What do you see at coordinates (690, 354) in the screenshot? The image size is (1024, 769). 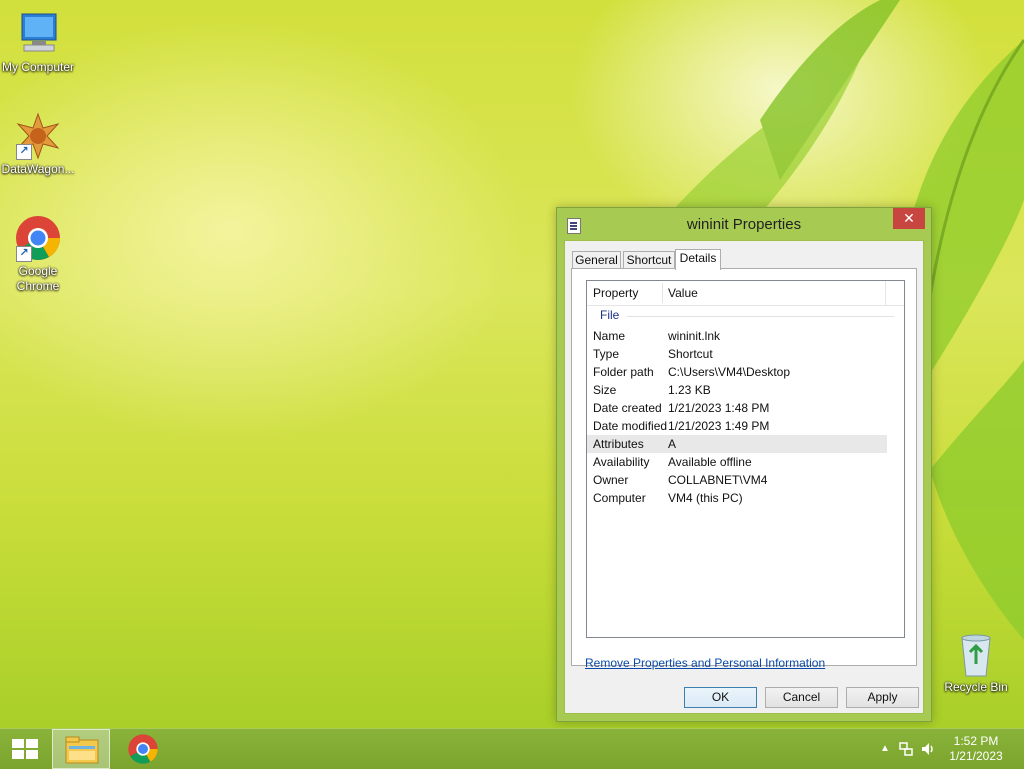 I see `row-value: Shortcut` at bounding box center [690, 354].